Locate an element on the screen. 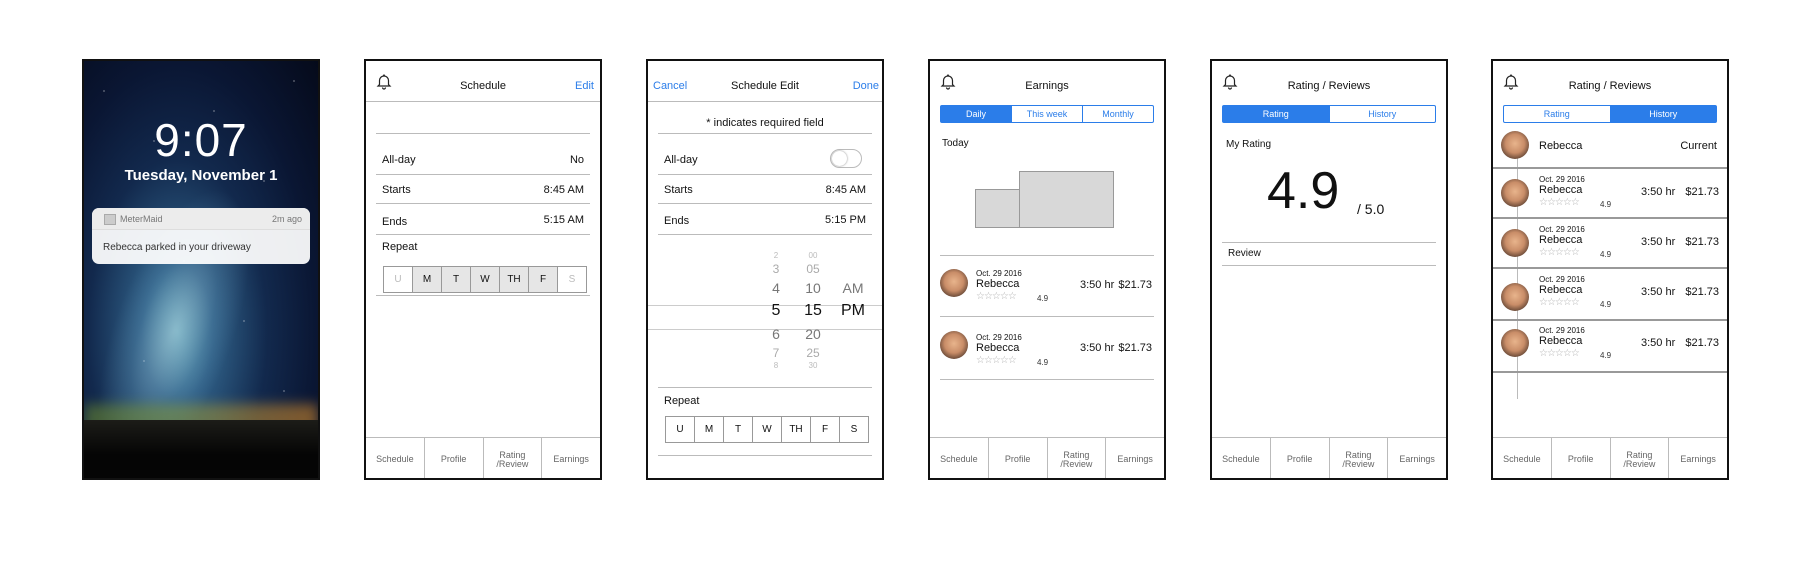 Image resolution: width=1798 pixels, height=576 pixels. period-label: Today is located at coordinates (955, 143).